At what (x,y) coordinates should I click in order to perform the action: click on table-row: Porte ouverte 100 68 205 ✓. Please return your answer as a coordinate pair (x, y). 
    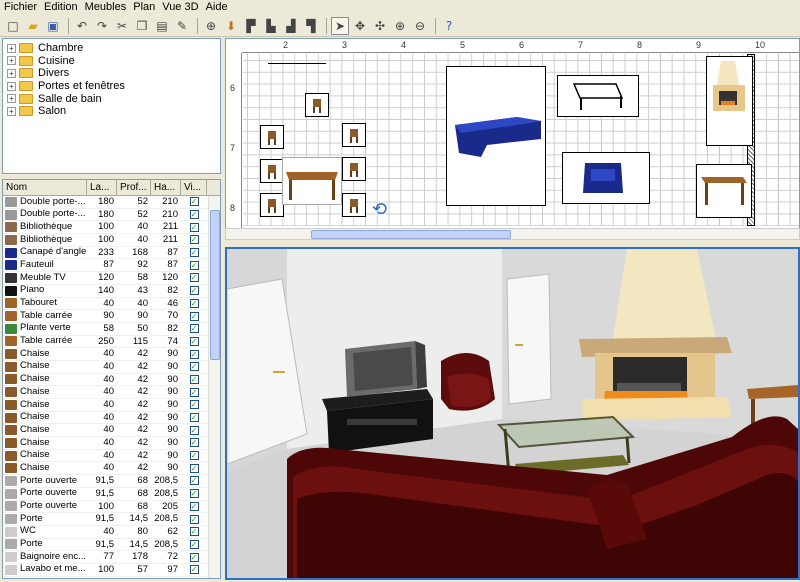
    Looking at the image, I should click on (111, 507).